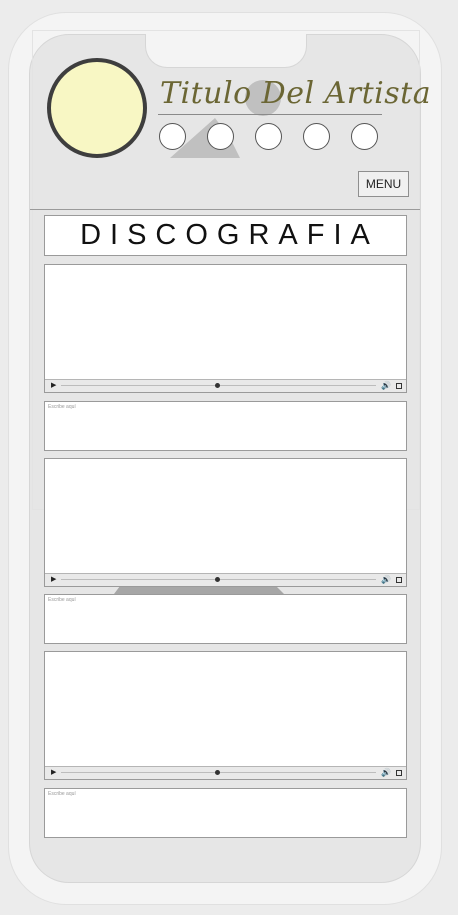  I want to click on title-divider, so click(270, 114).